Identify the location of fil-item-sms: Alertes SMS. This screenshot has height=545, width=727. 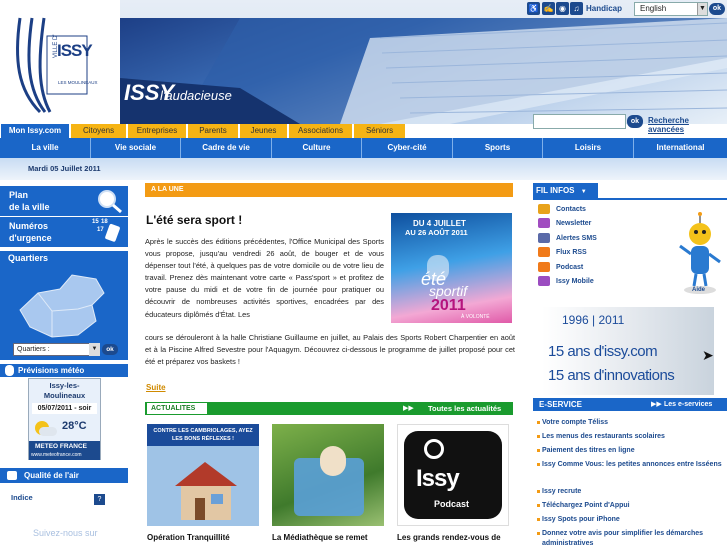
(567, 239).